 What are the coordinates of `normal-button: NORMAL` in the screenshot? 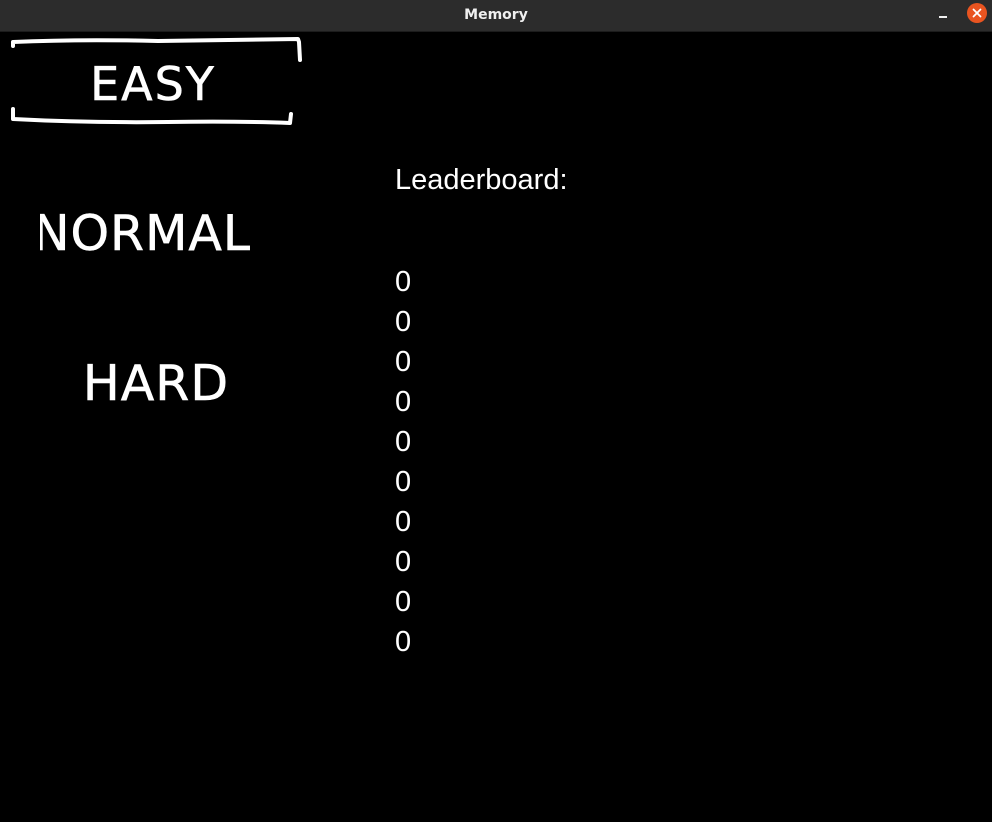 It's located at (145, 230).